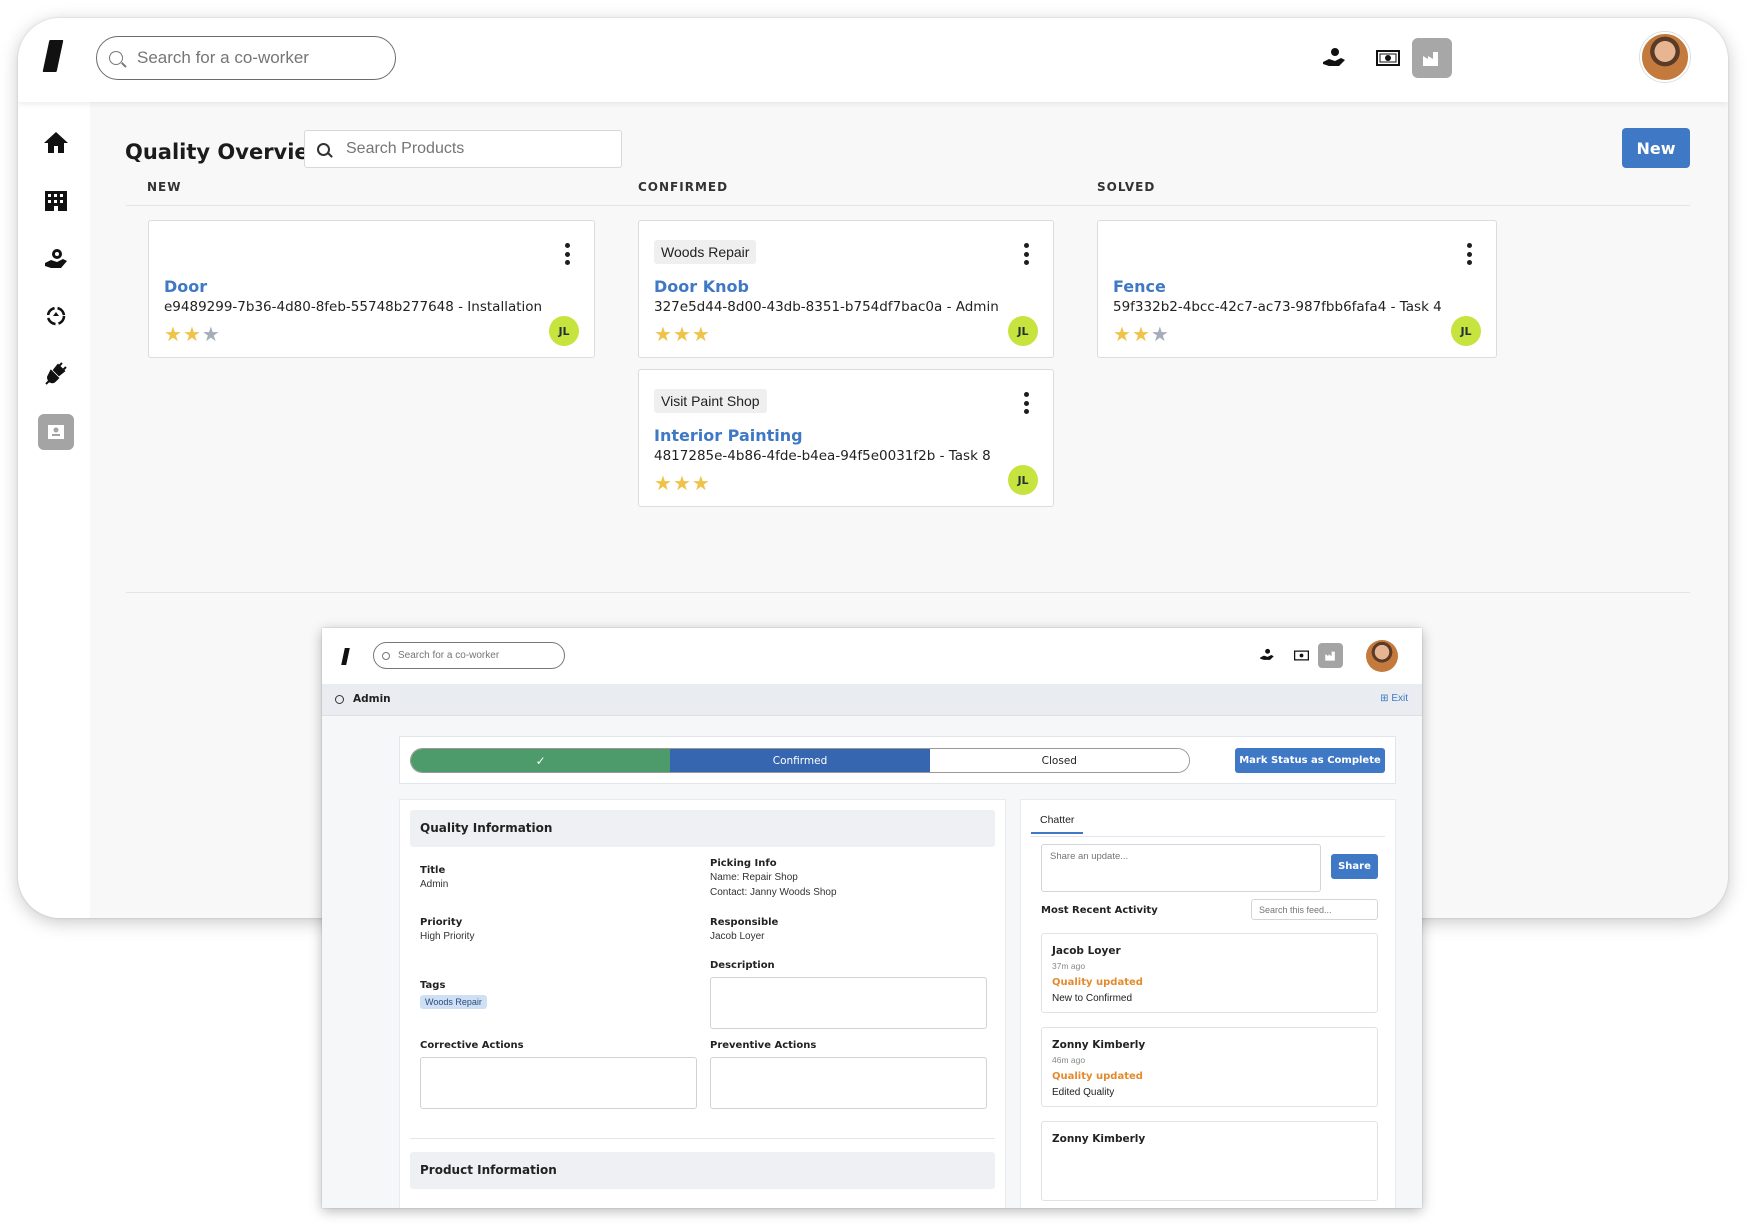 Image resolution: width=1746 pixels, height=1226 pixels. Describe the element at coordinates (872, 656) in the screenshot. I see `top-bar` at that location.